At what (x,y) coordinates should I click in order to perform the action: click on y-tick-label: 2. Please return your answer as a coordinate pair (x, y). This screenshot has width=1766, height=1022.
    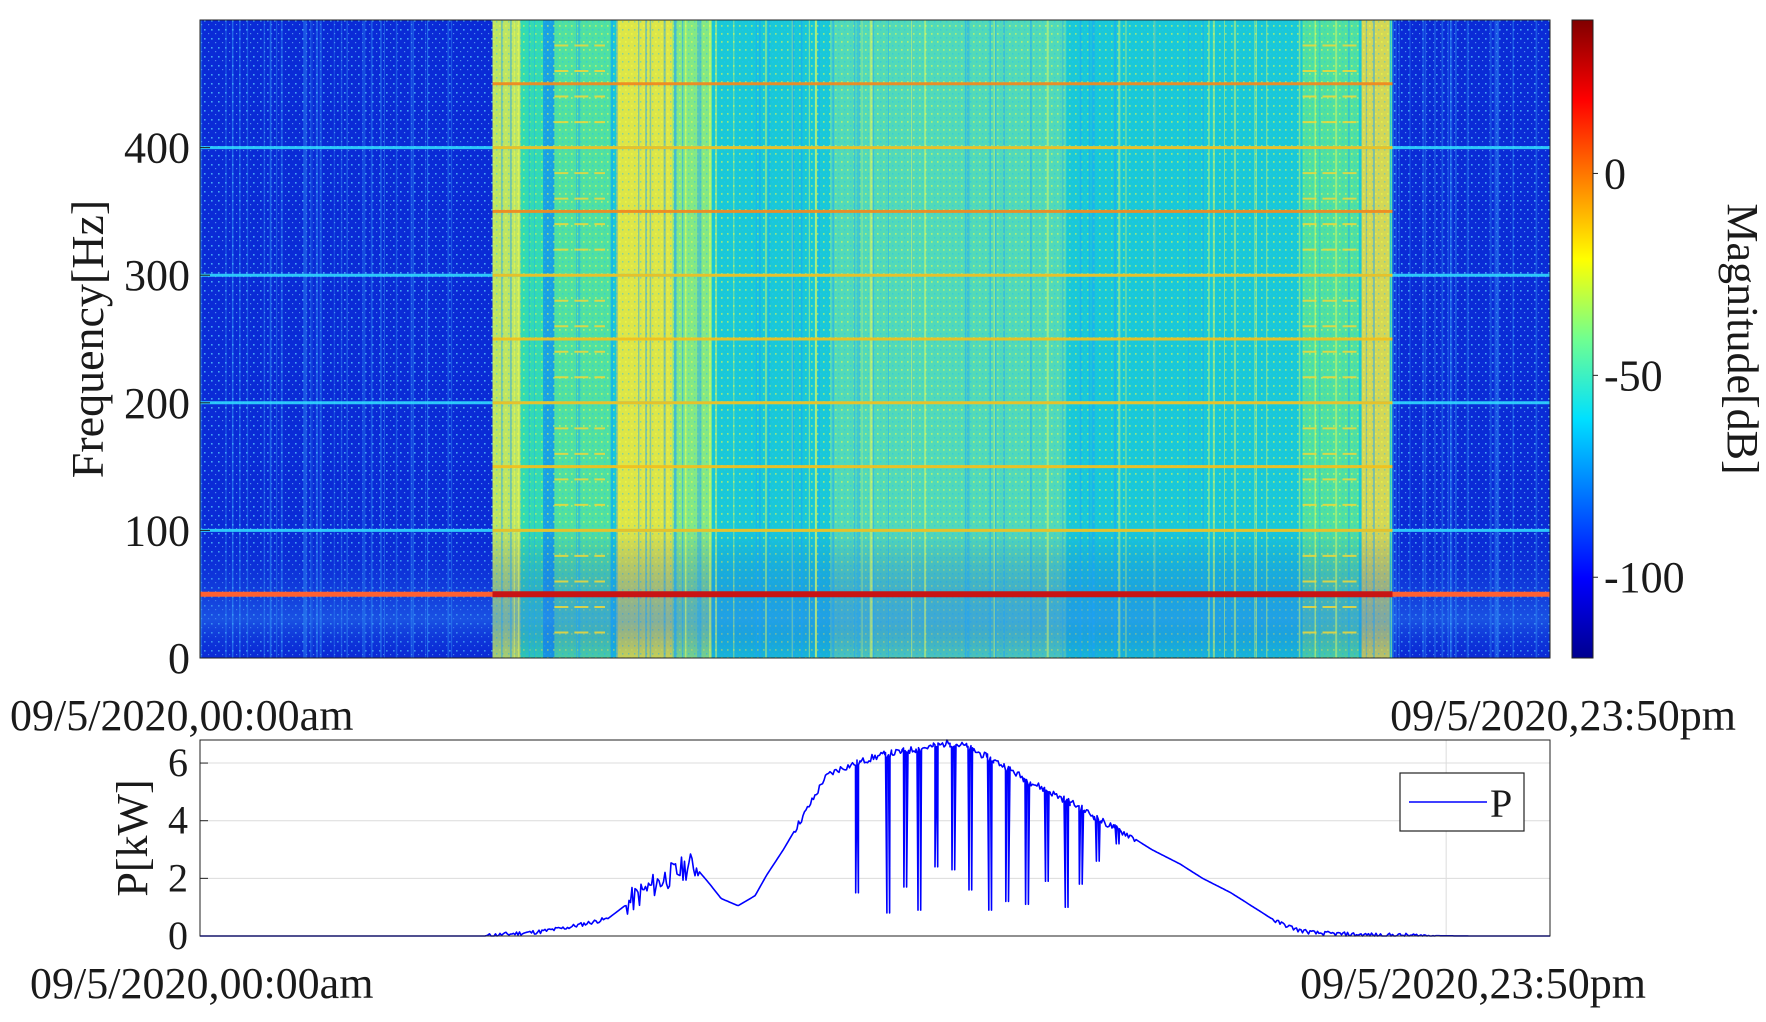
    Looking at the image, I should click on (178, 877).